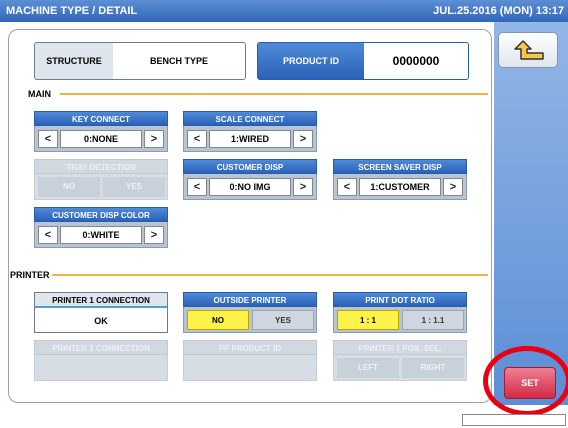 Image resolution: width=568 pixels, height=428 pixels. What do you see at coordinates (48, 139) in the screenshot?
I see `key-connect-prev-button: <` at bounding box center [48, 139].